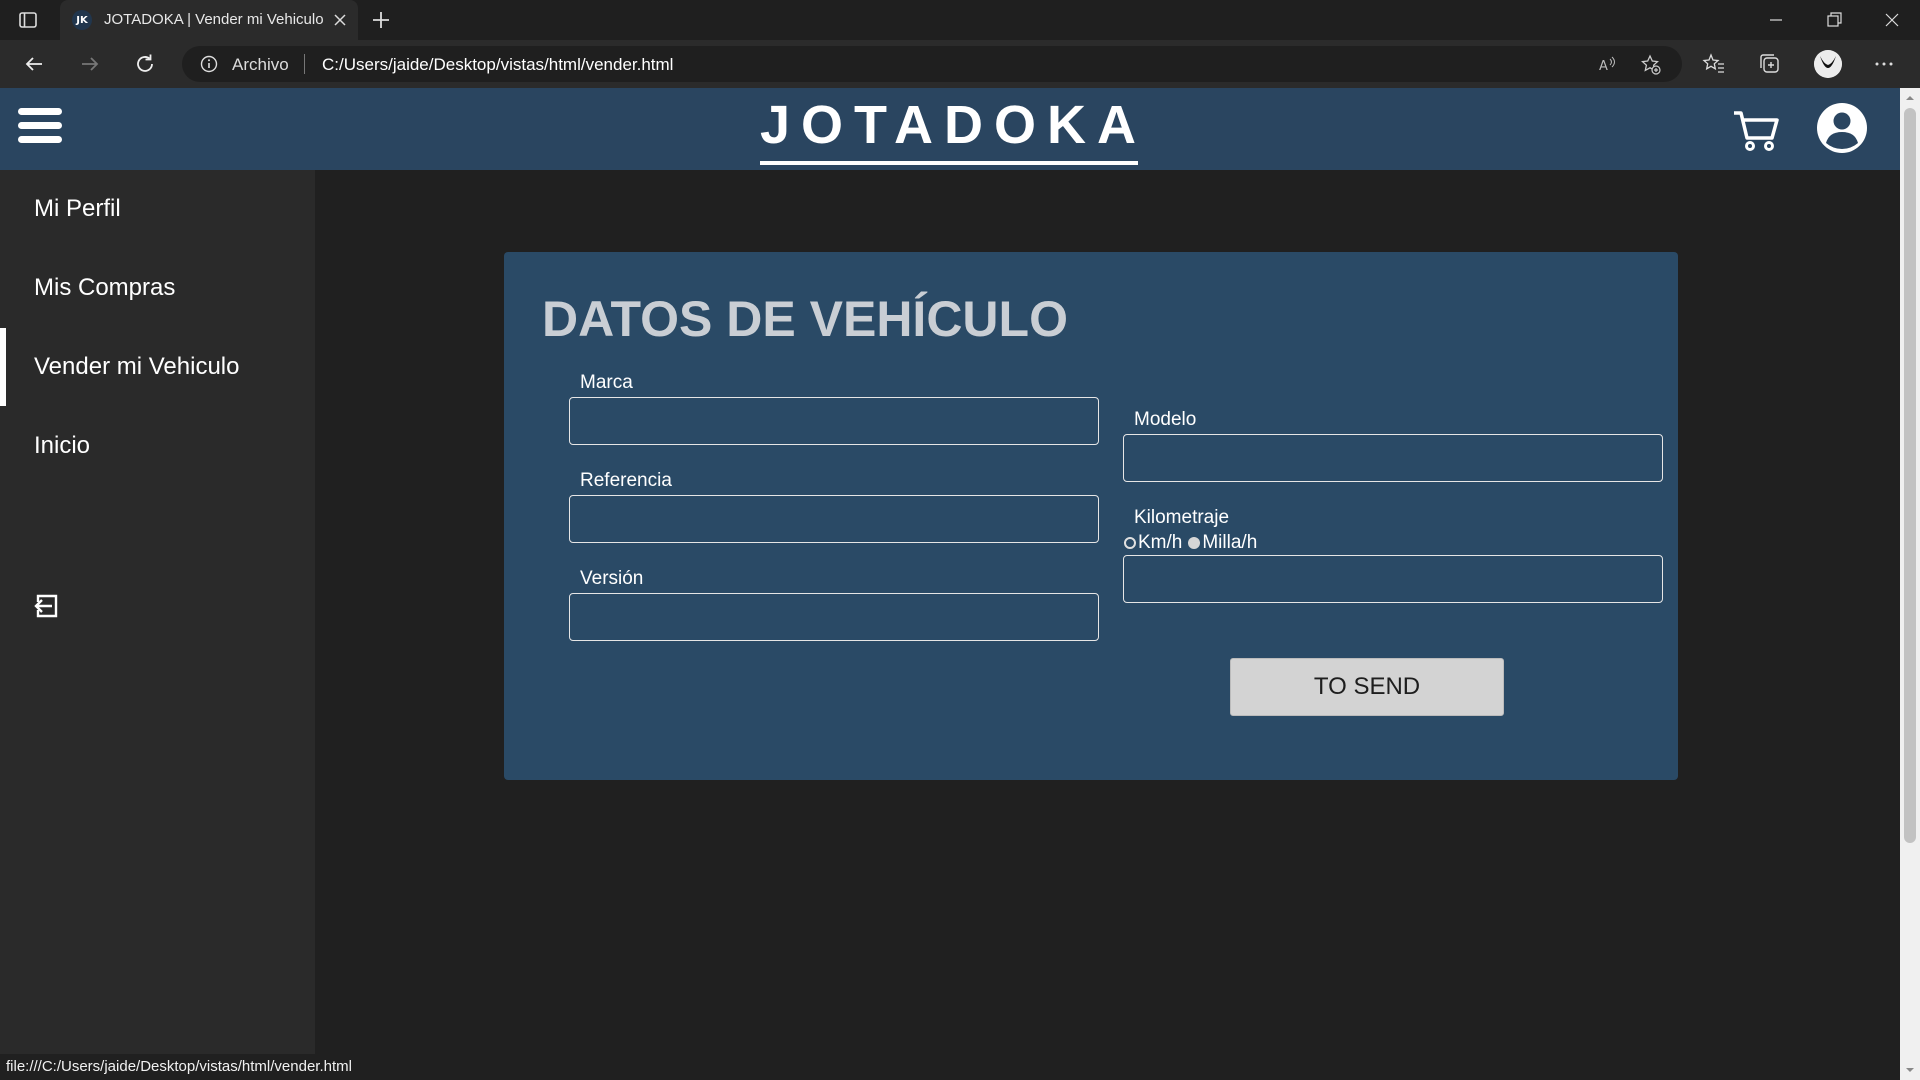 The height and width of the screenshot is (1080, 1920). Describe the element at coordinates (105, 287) in the screenshot. I see `sidebar-item-label: Mis Compras` at that location.